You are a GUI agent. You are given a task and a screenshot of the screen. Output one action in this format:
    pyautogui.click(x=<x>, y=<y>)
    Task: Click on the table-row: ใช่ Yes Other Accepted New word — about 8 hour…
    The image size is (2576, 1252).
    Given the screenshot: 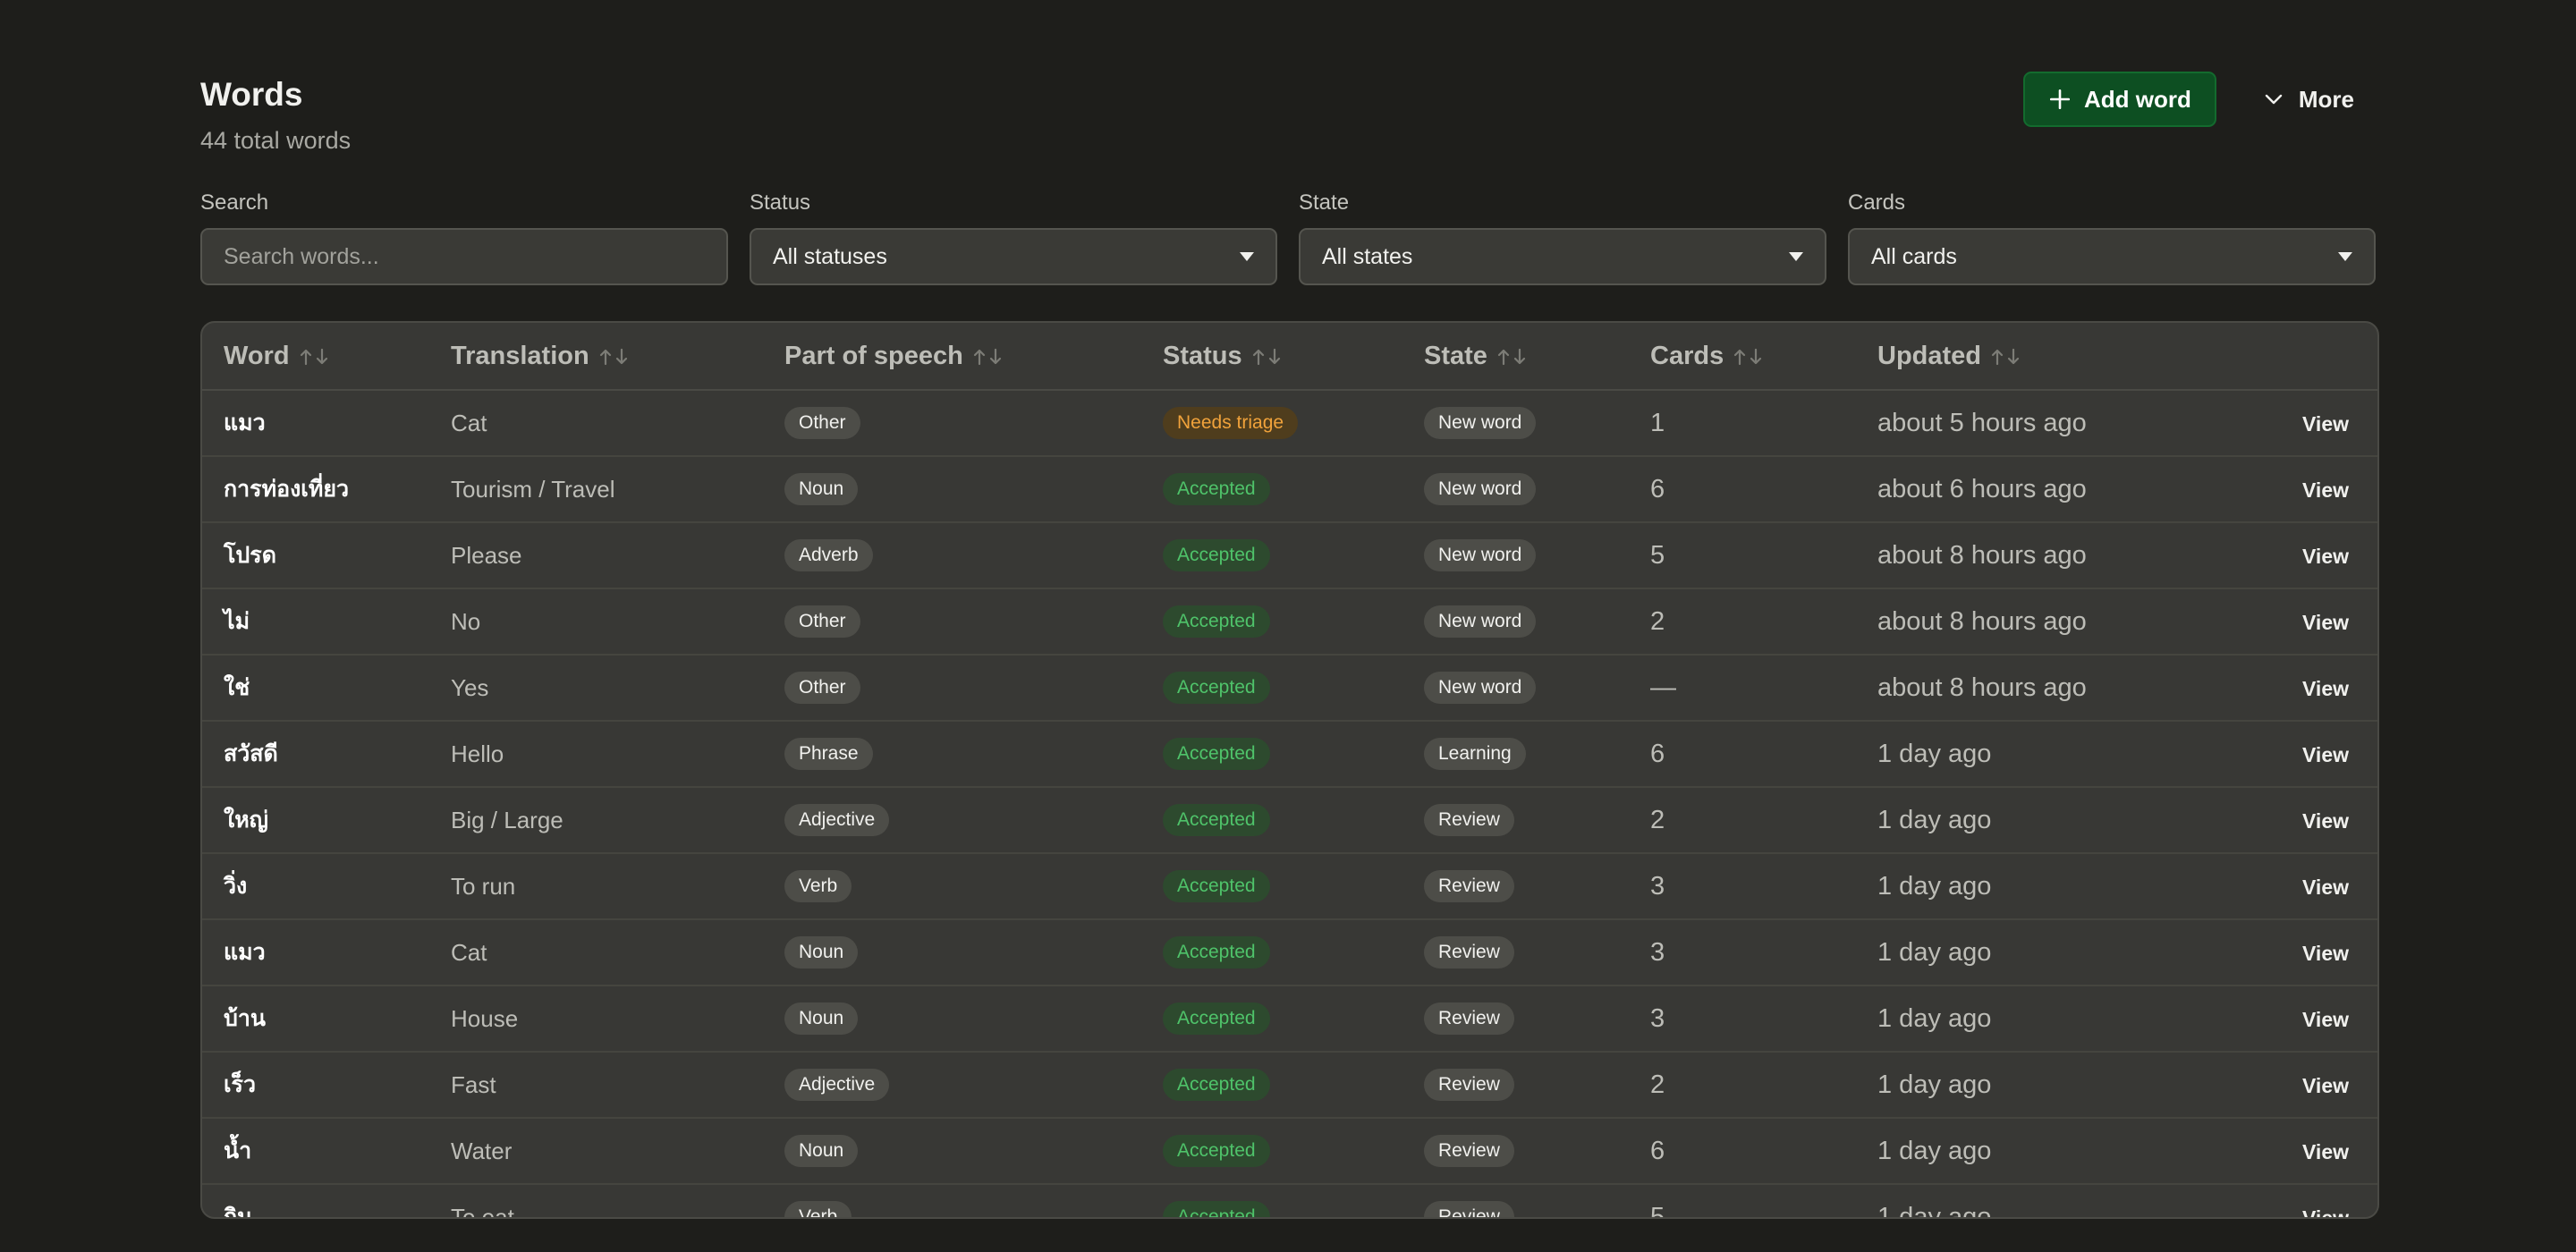 What is the action you would take?
    pyautogui.click(x=1289, y=689)
    